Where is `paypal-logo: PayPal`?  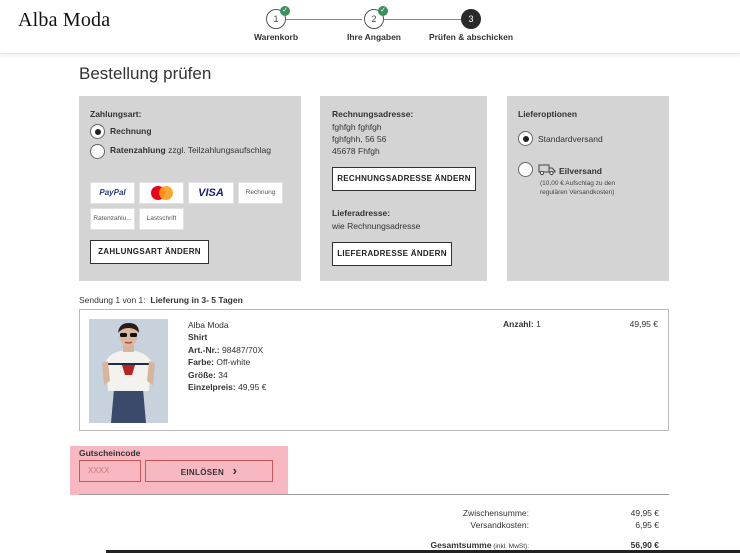
paypal-logo: PayPal is located at coordinates (112, 193).